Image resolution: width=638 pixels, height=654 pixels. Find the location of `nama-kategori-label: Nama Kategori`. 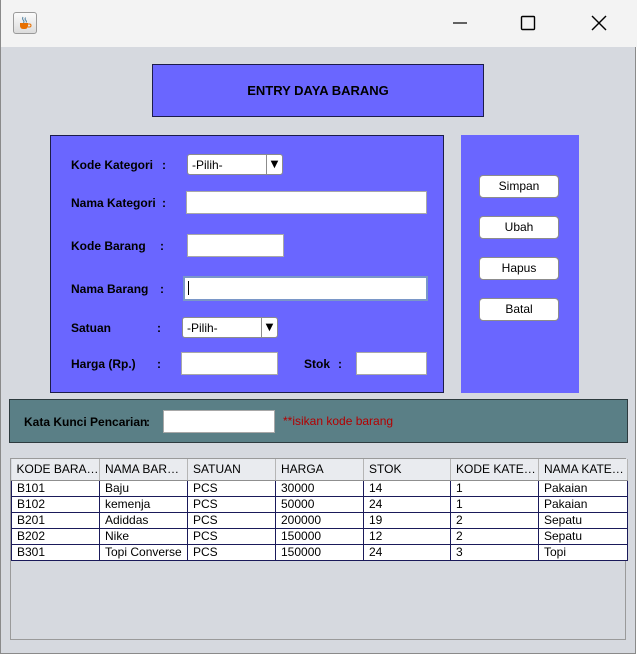

nama-kategori-label: Nama Kategori is located at coordinates (113, 203).